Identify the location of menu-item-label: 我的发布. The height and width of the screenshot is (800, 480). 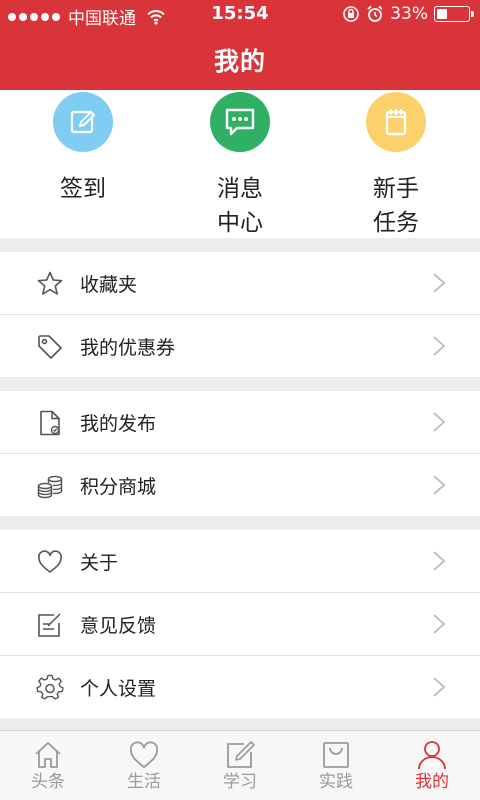
(118, 424).